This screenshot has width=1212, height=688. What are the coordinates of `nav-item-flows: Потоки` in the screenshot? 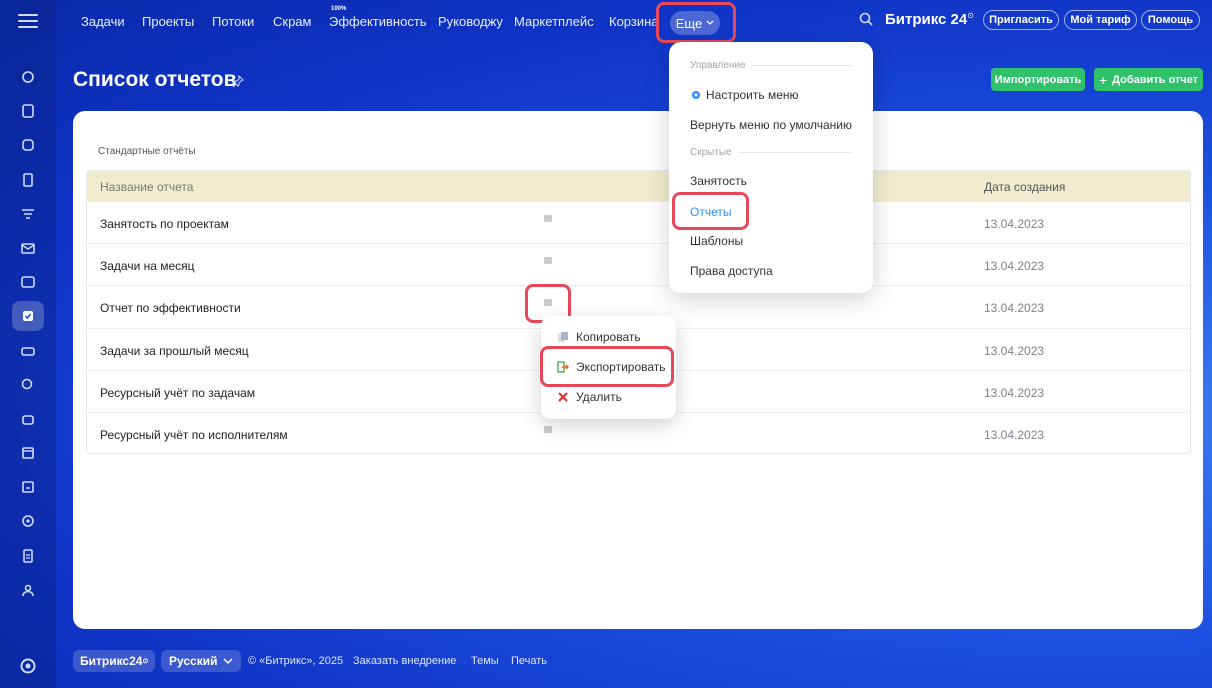 It's located at (233, 21).